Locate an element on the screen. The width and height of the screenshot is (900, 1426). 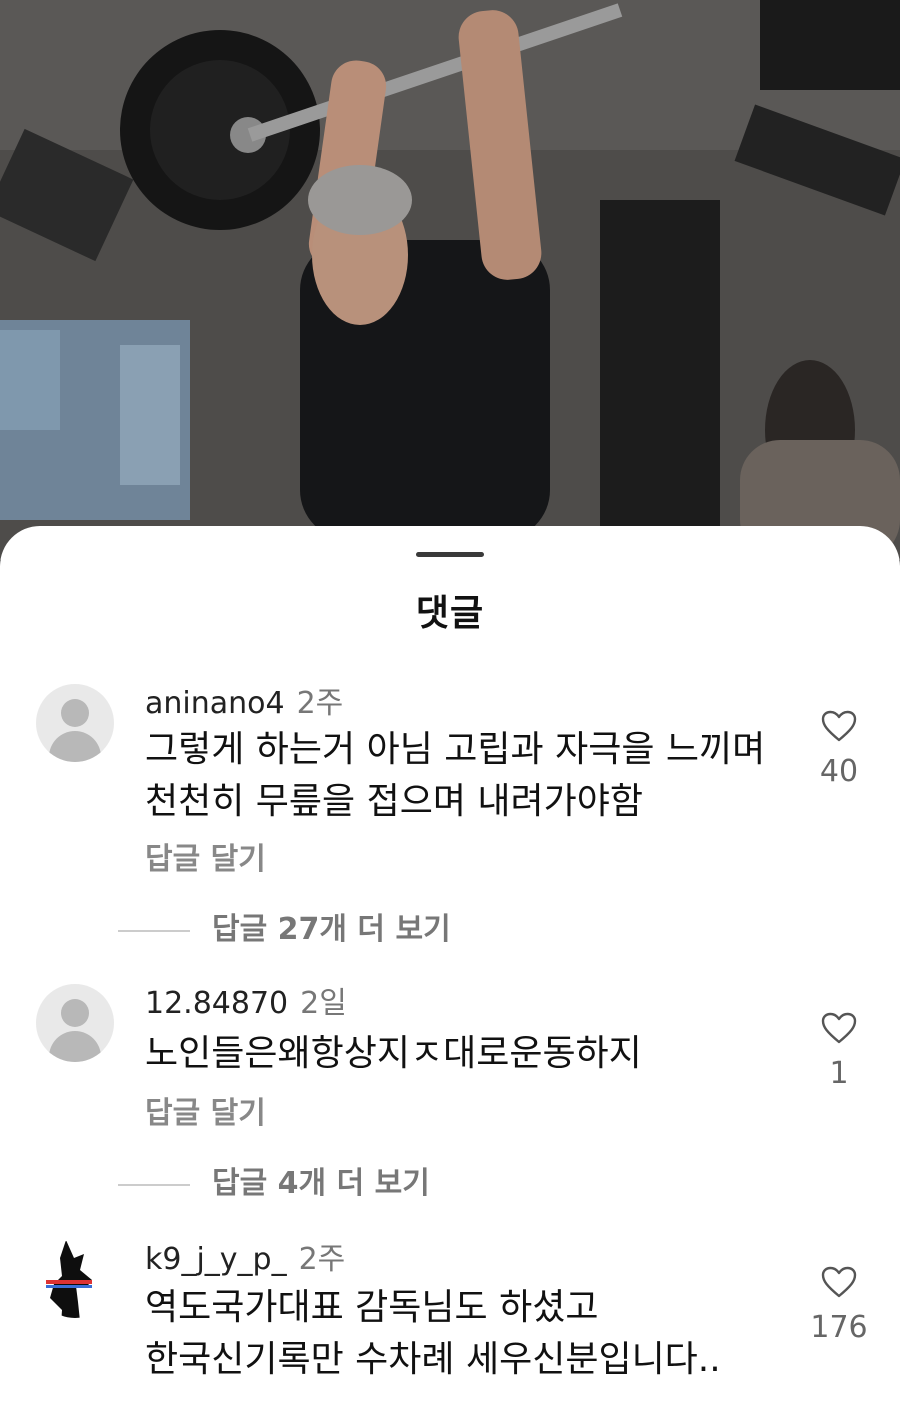
comment-line: 천천히 무릎을 접으며 내려가야함 is located at coordinates (394, 801).